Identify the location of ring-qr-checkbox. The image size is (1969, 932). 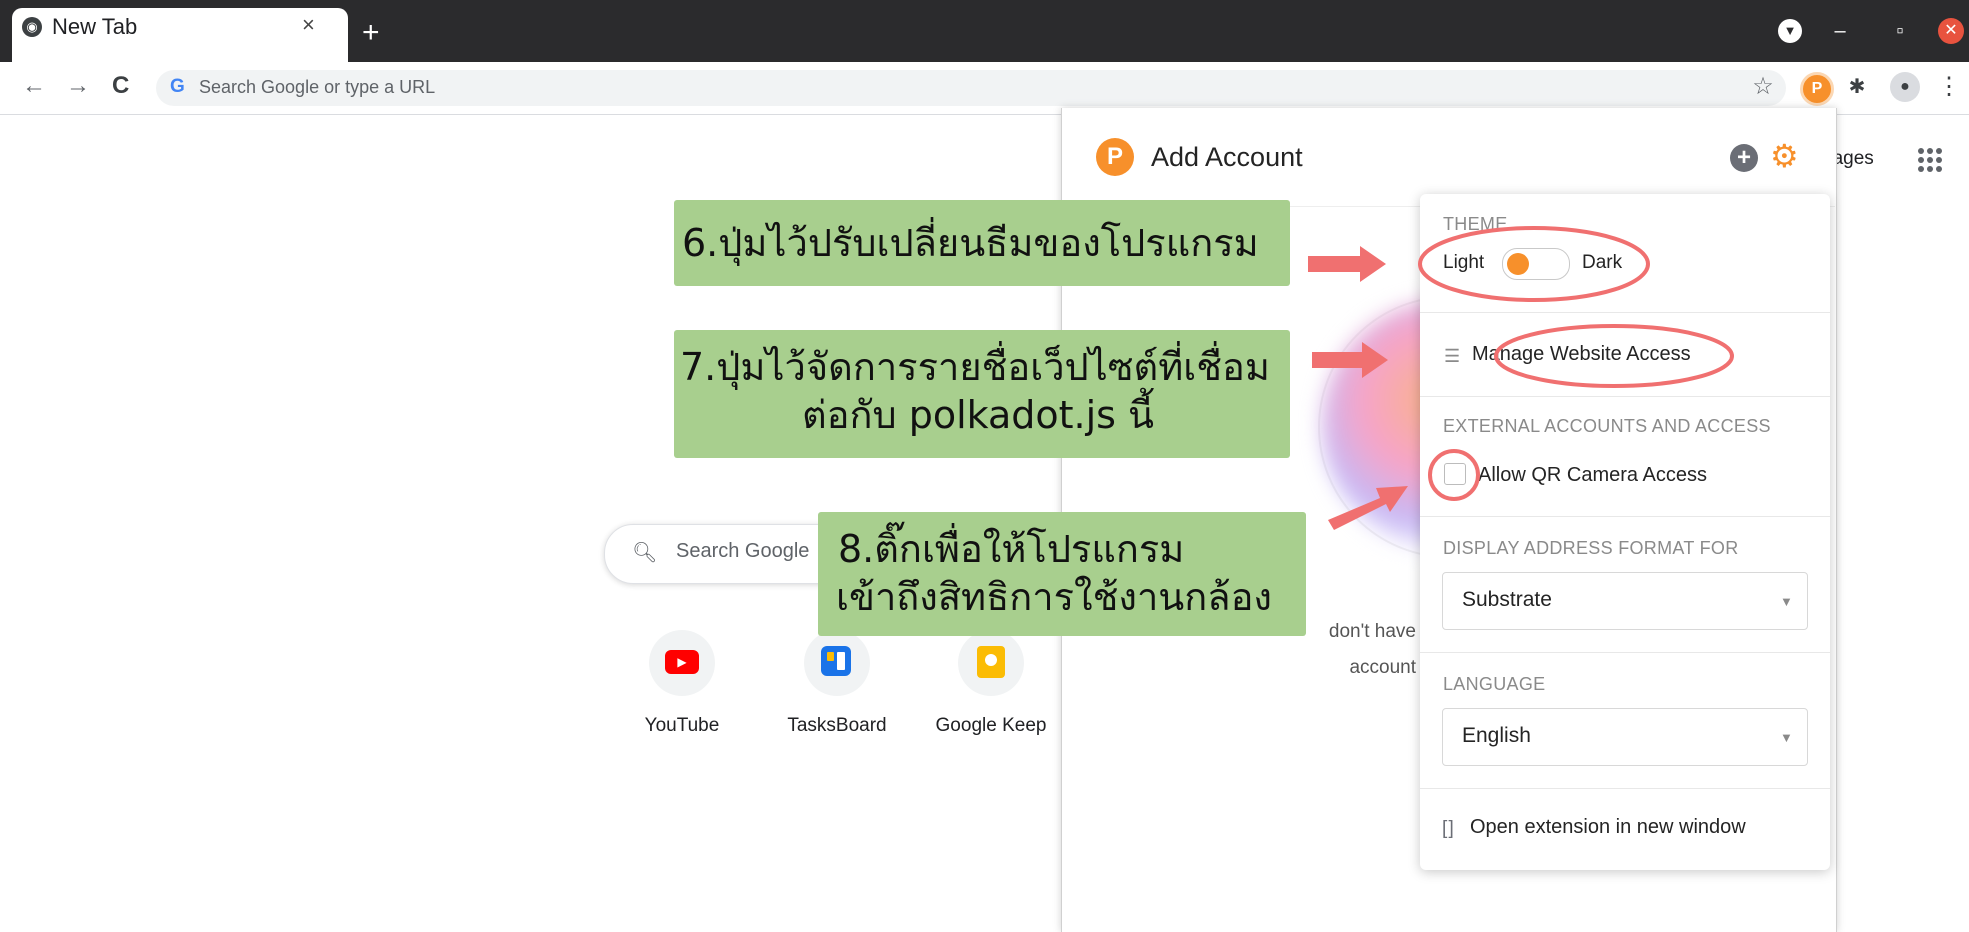
(1454, 475).